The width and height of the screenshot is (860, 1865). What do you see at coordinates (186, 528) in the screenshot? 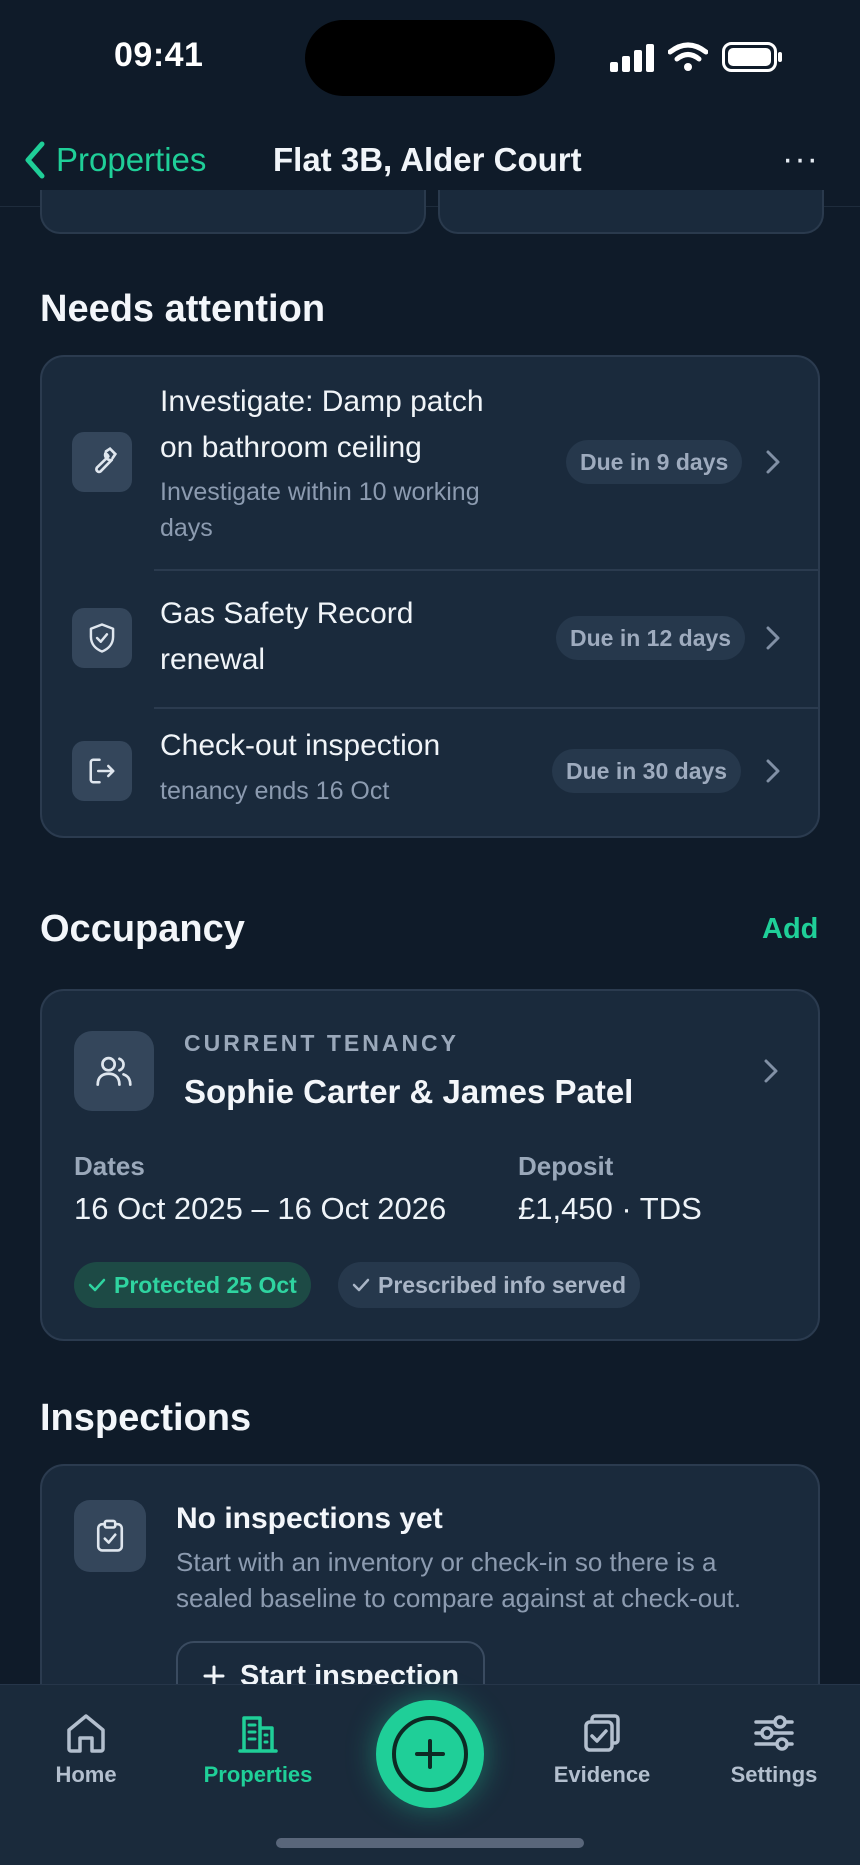
I see `attention-sub-line2: days` at bounding box center [186, 528].